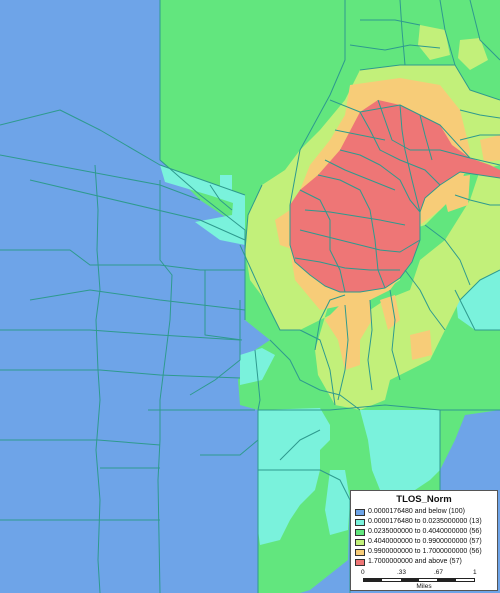 This screenshot has height=593, width=500. I want to click on legend-label: 0.0000176480 and below (100), so click(416, 511).